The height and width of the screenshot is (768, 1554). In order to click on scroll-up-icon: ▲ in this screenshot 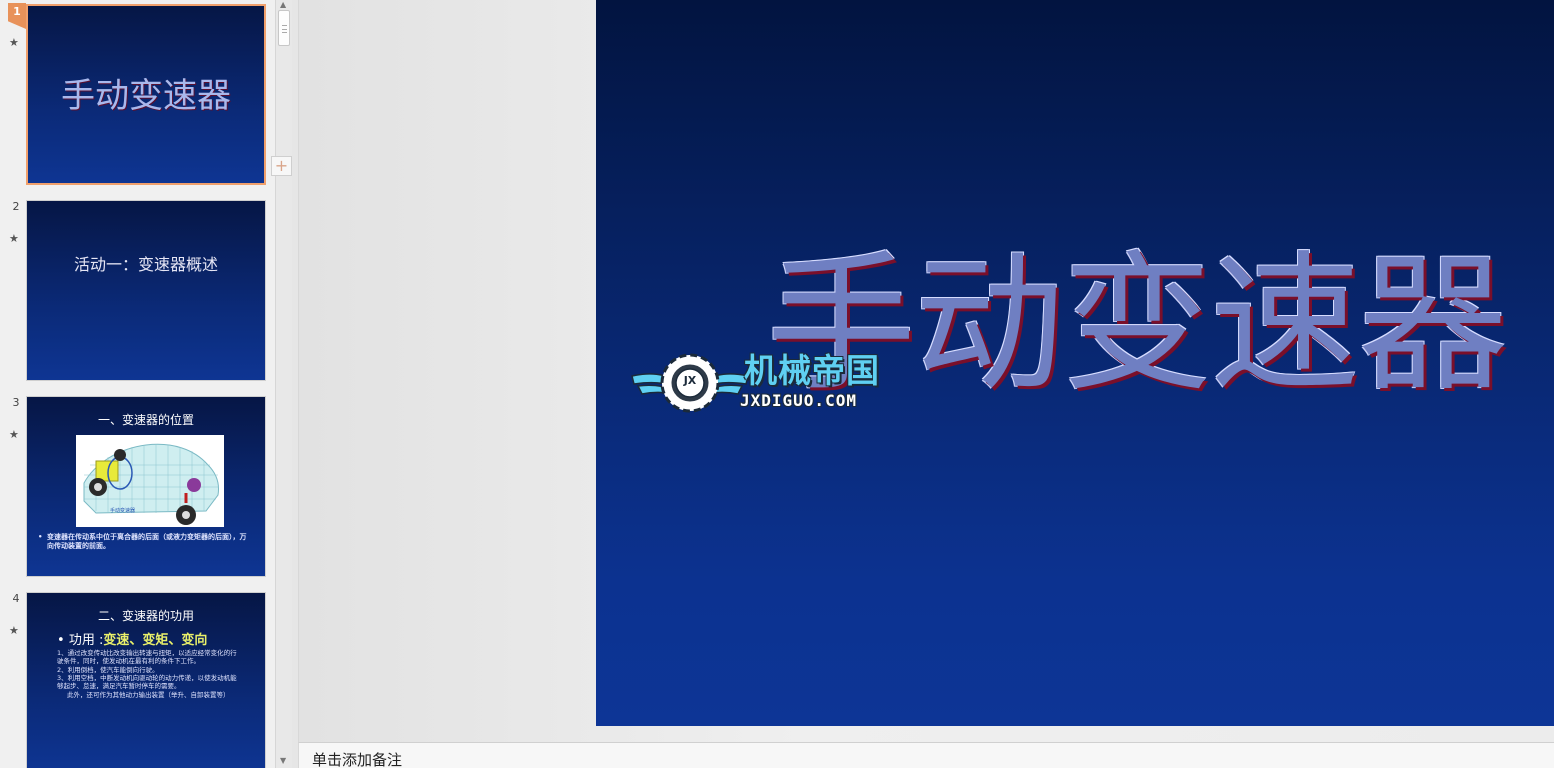, I will do `click(283, 4)`.